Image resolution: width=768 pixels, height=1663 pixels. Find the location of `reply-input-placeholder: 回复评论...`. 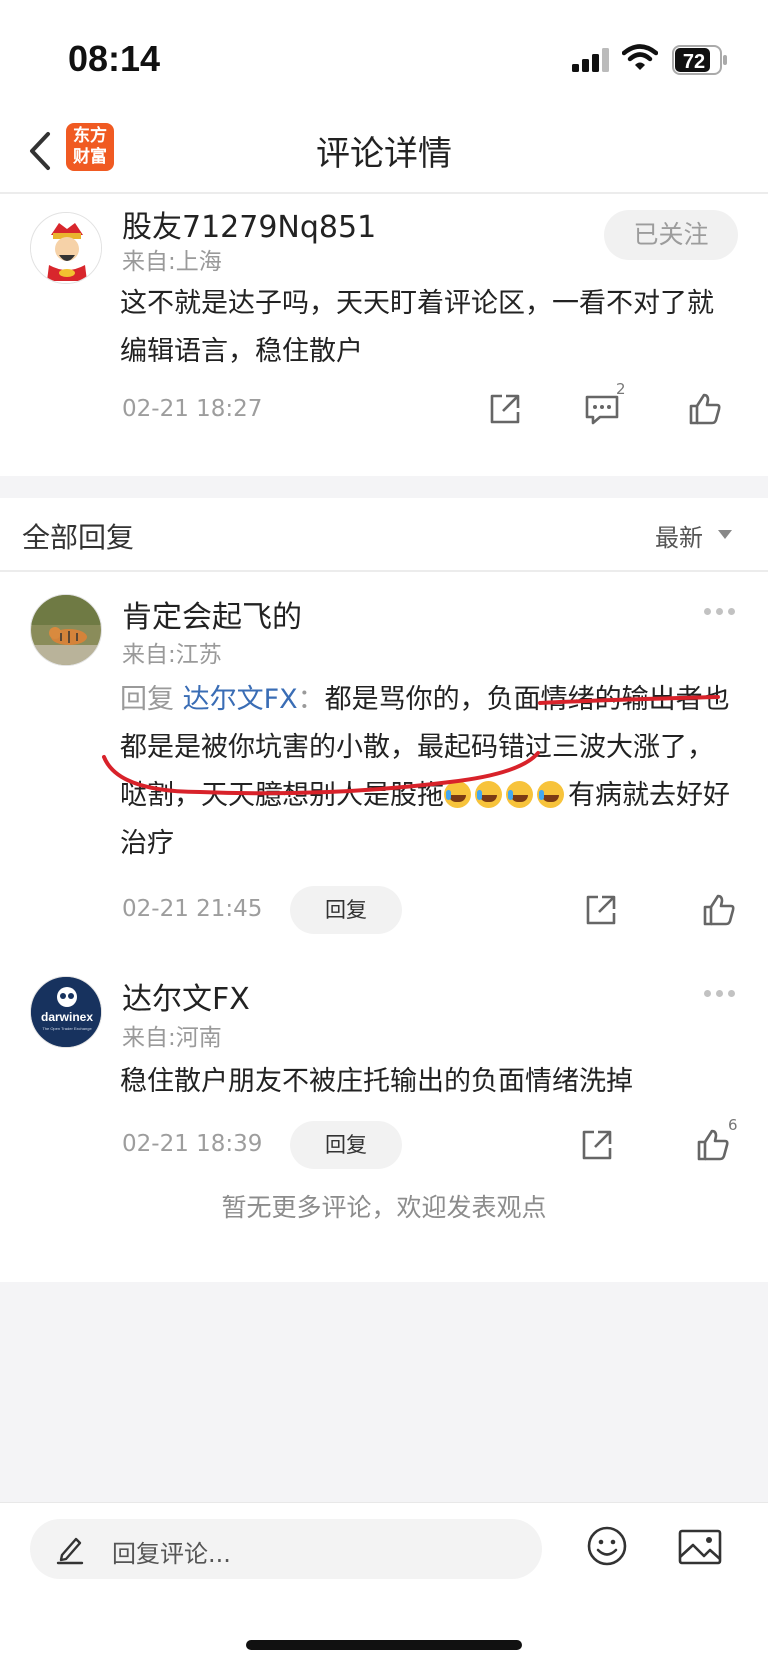

reply-input-placeholder: 回复评论... is located at coordinates (171, 1554).